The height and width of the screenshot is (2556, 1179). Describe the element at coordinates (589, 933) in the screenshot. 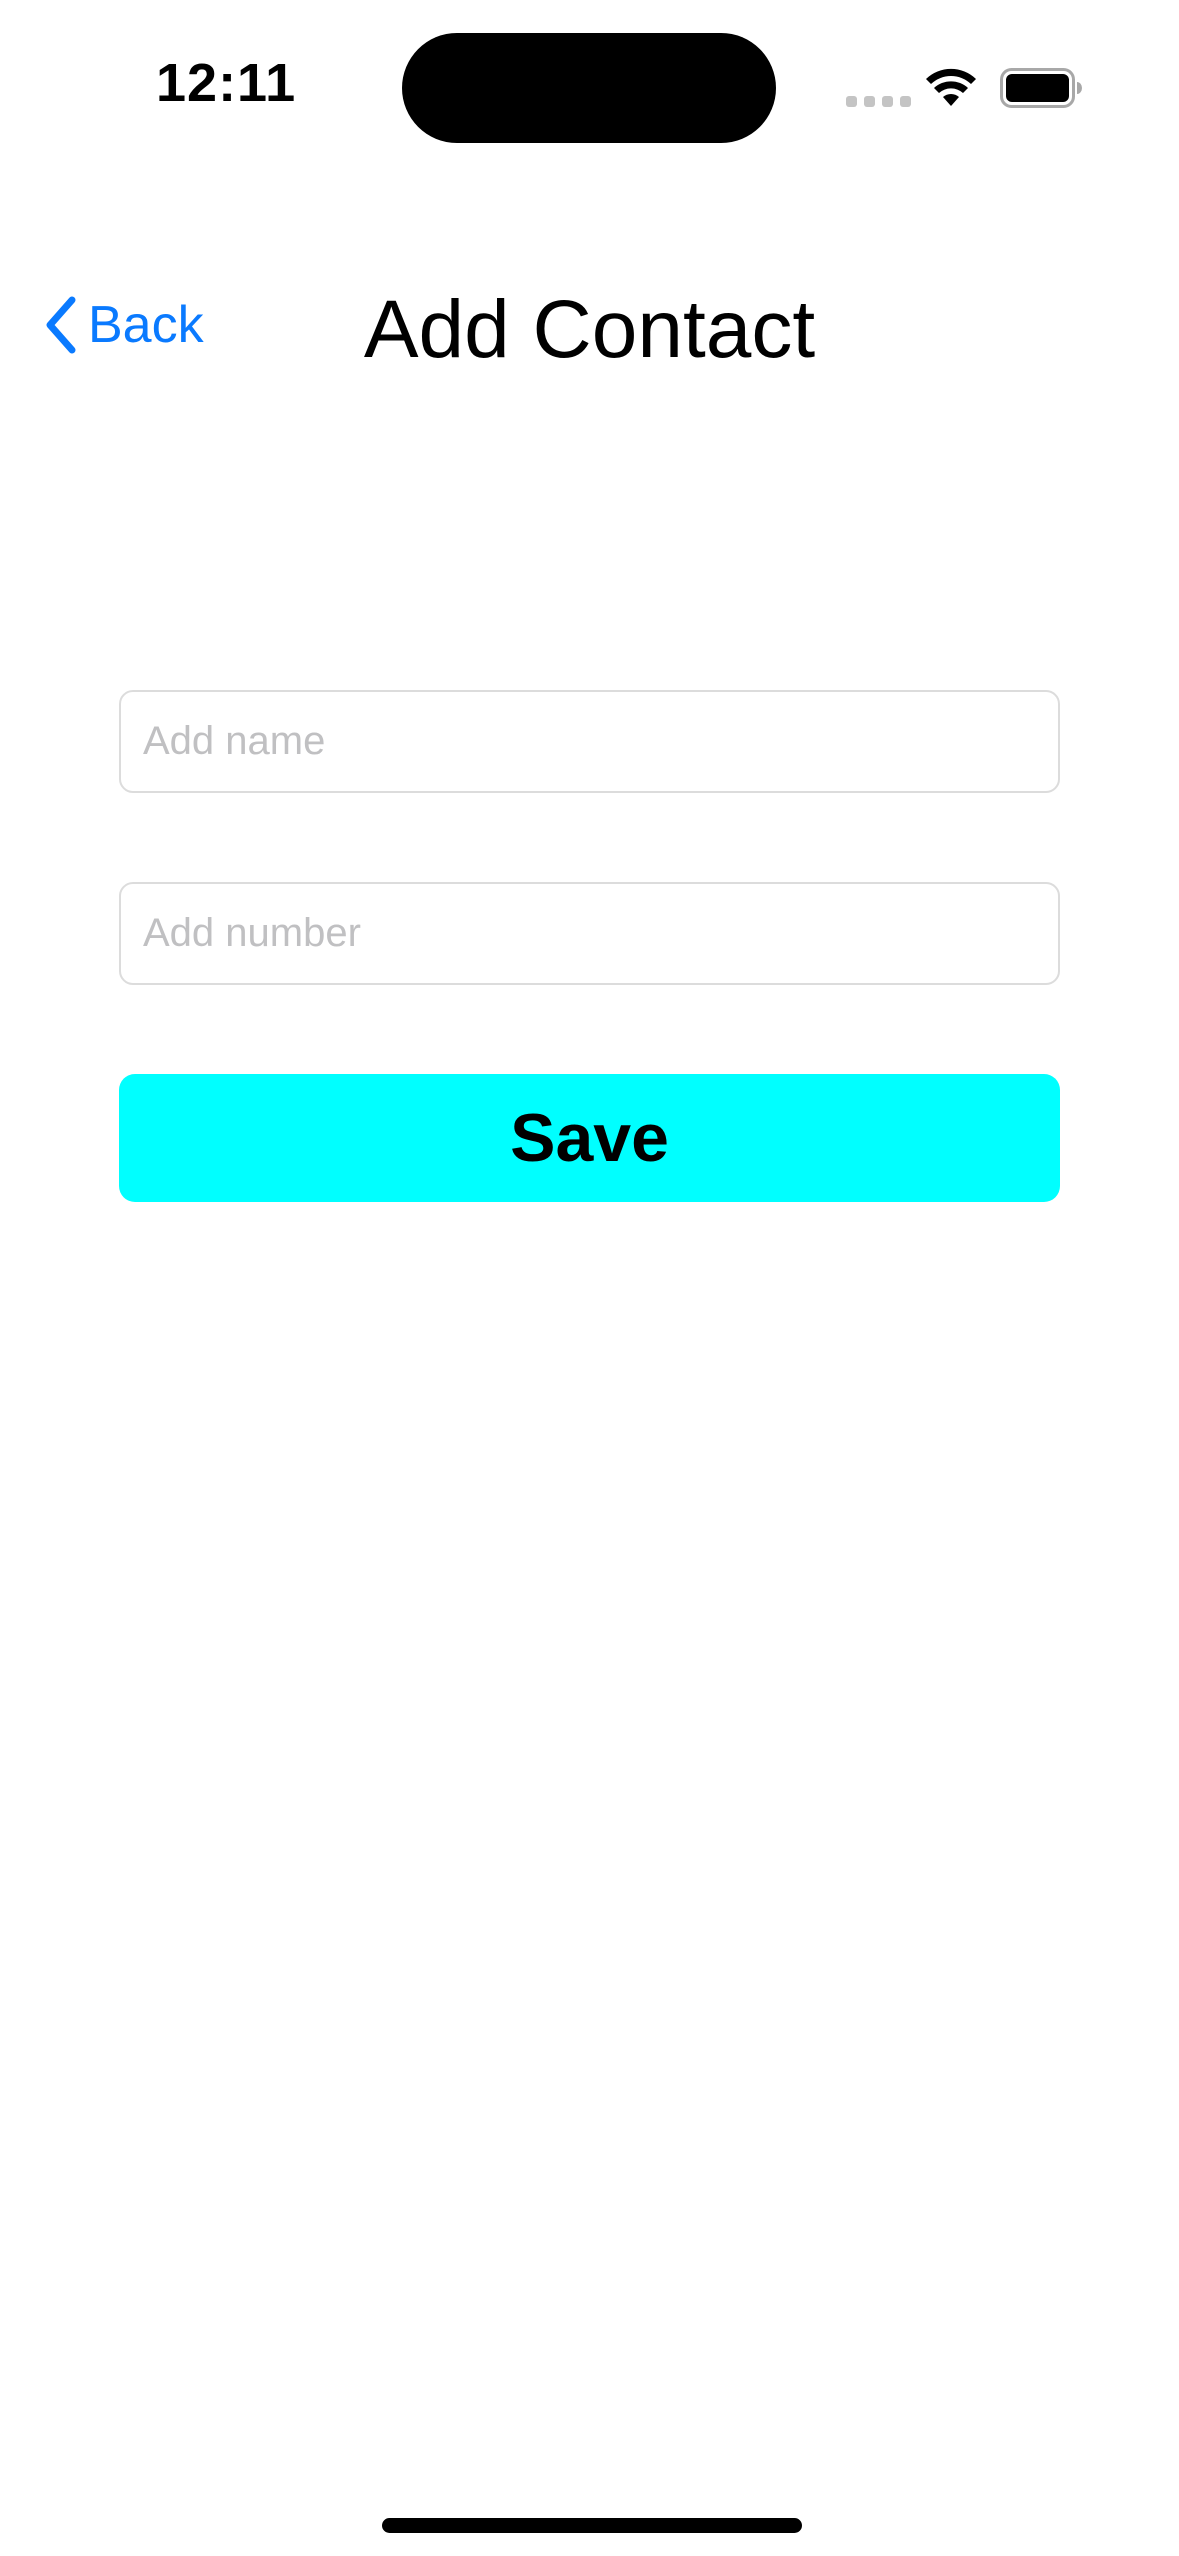

I see `number-input` at that location.